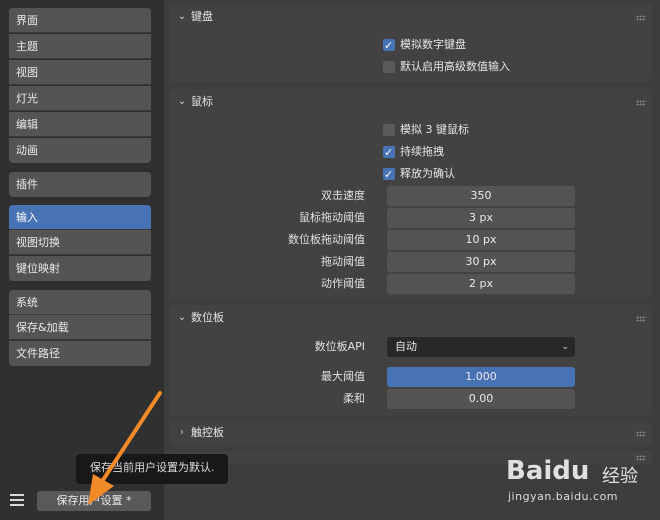  Describe the element at coordinates (343, 261) in the screenshot. I see `drag-threshold-label: 拖动阈值` at that location.